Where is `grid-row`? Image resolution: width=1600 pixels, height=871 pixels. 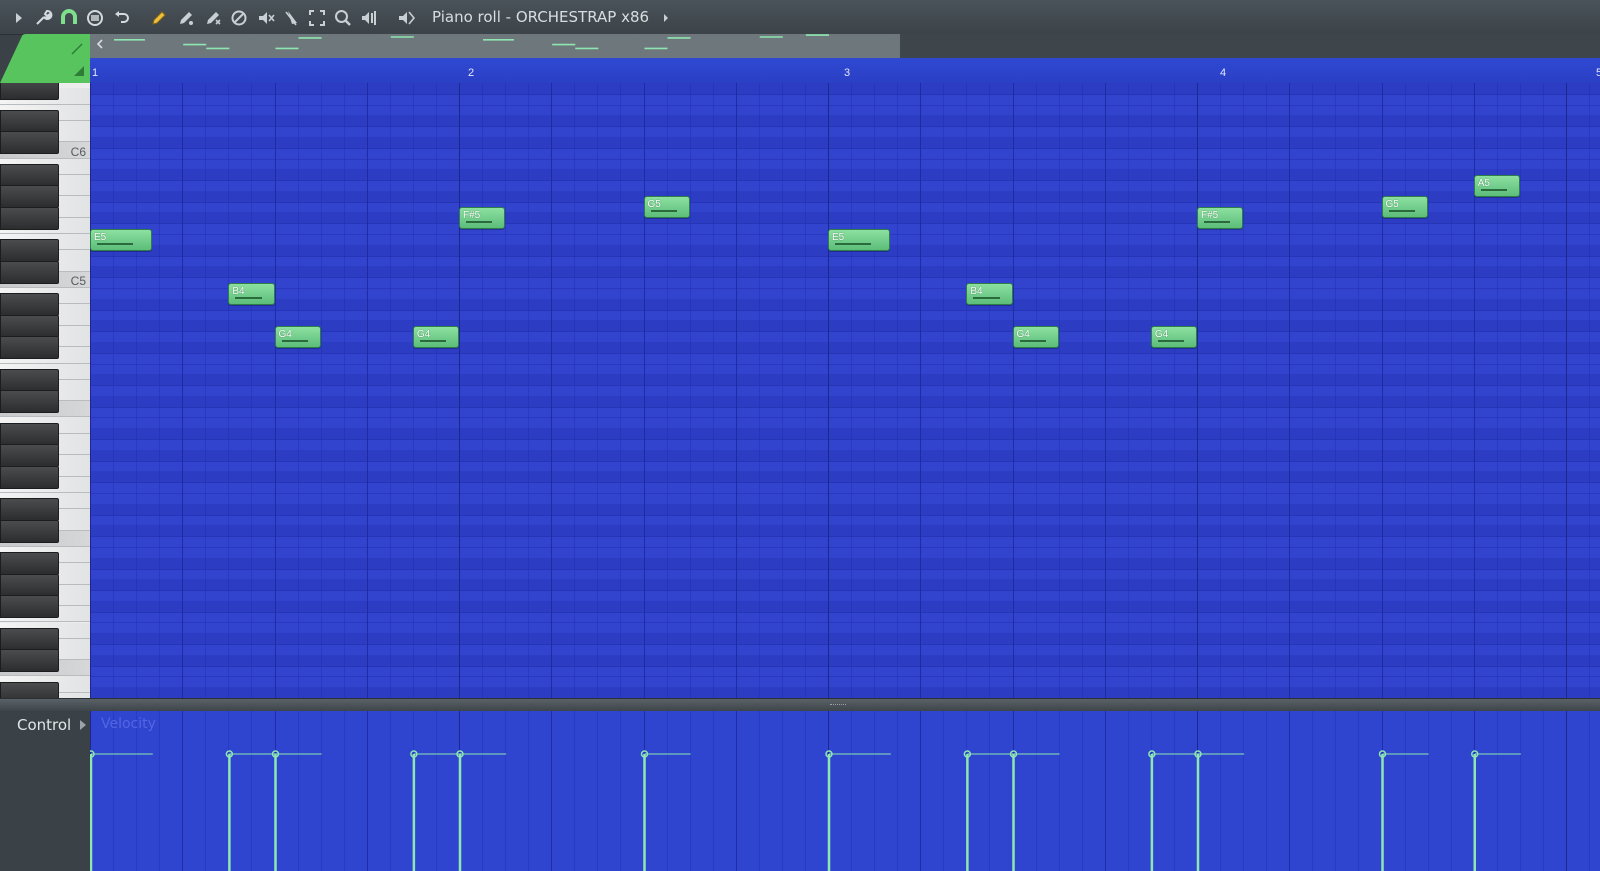
grid-row is located at coordinates (845, 692).